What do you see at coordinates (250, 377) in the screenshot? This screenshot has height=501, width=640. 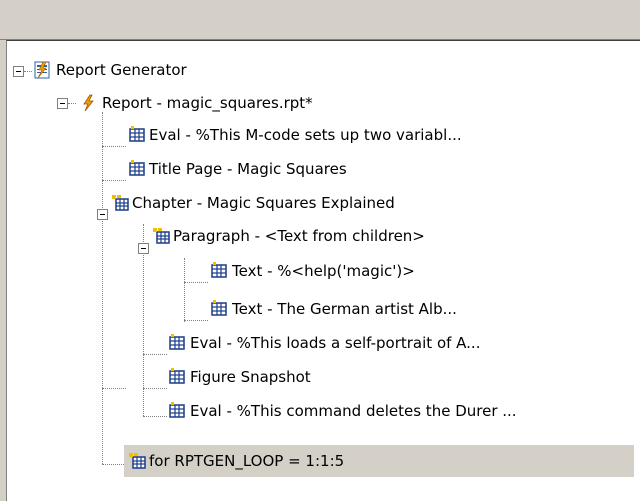 I see `tree-item-label: Figure Snapshot` at bounding box center [250, 377].